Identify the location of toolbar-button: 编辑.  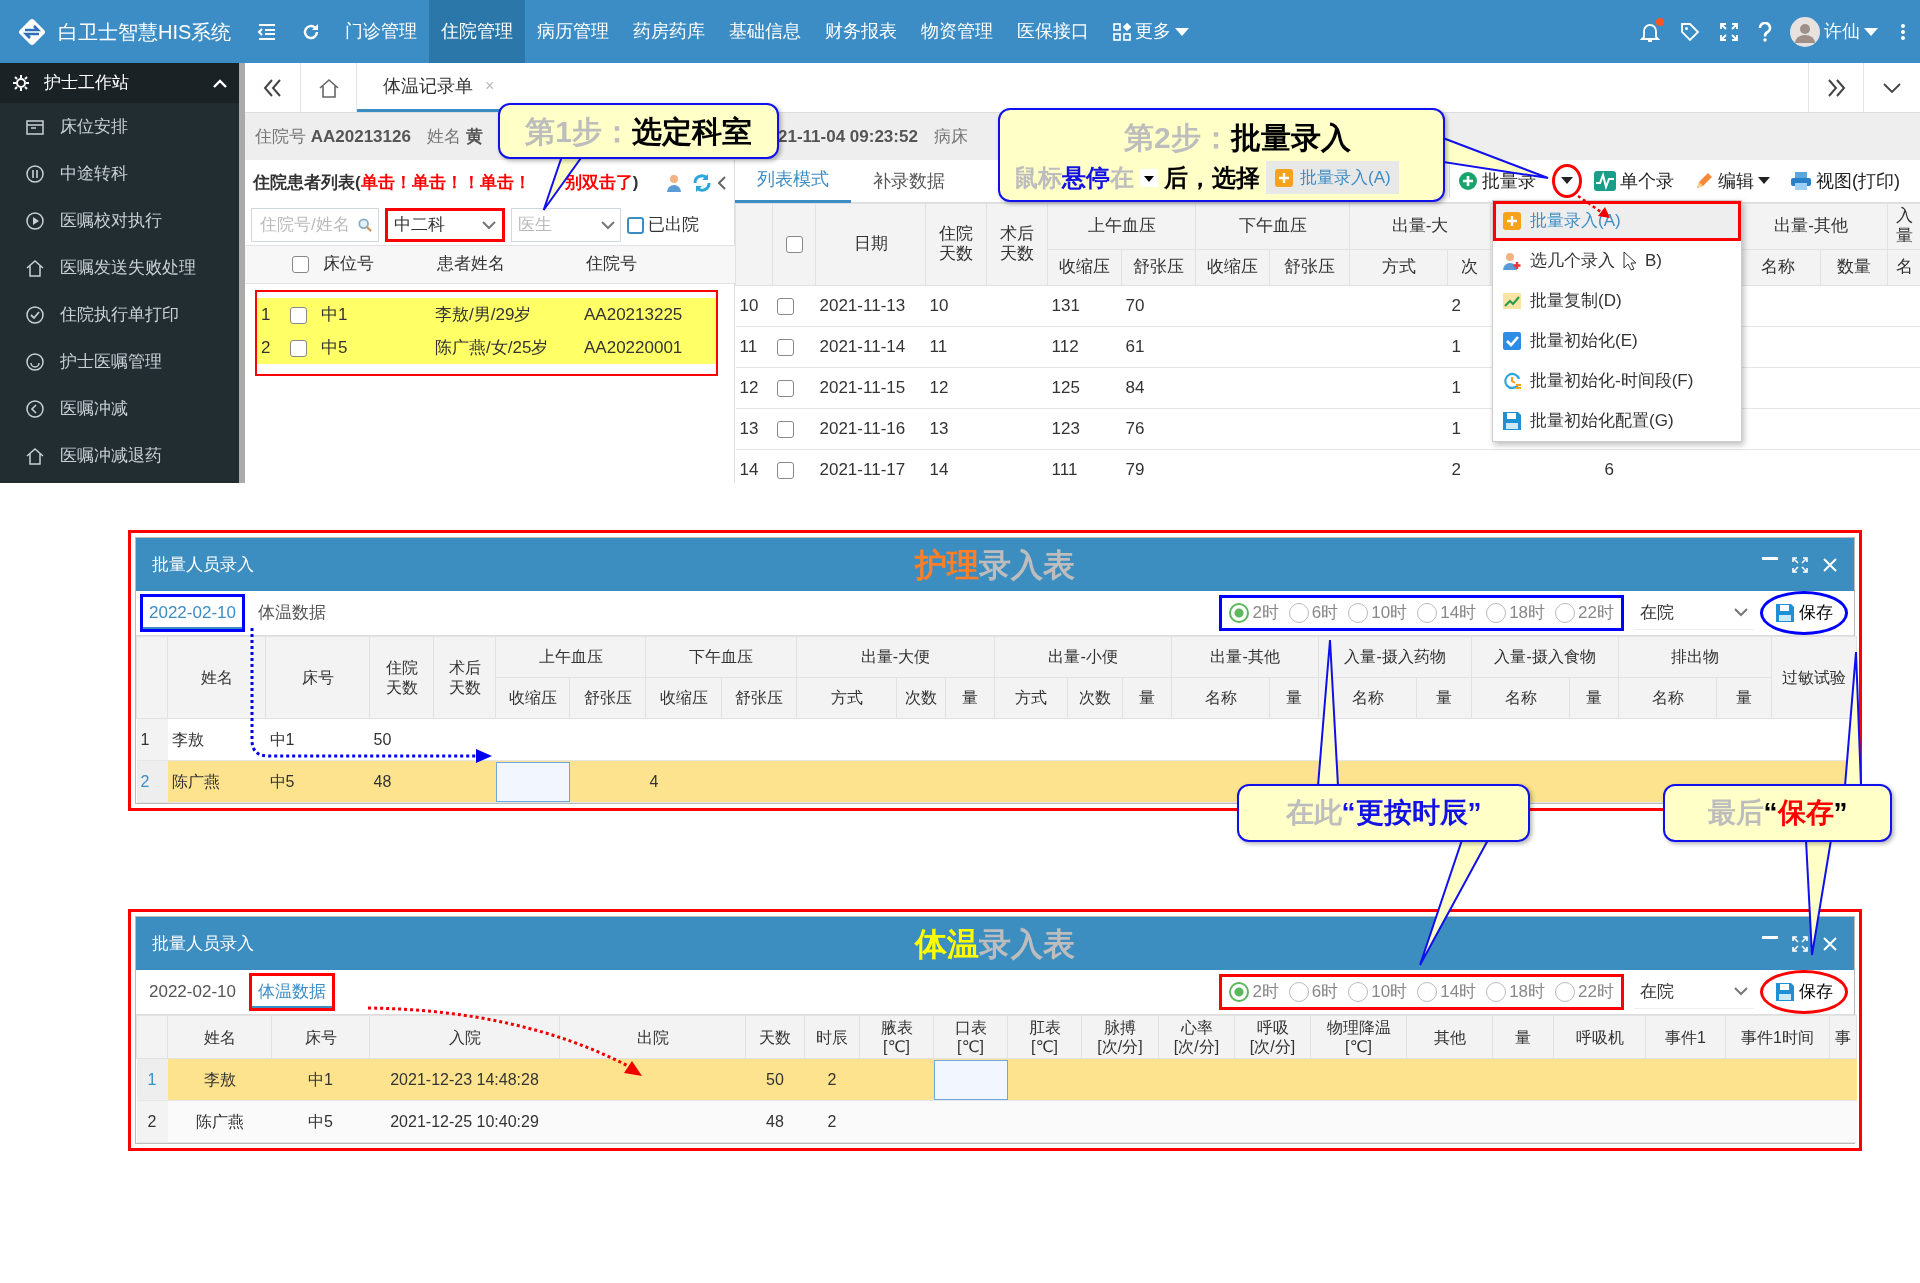
(1732, 181).